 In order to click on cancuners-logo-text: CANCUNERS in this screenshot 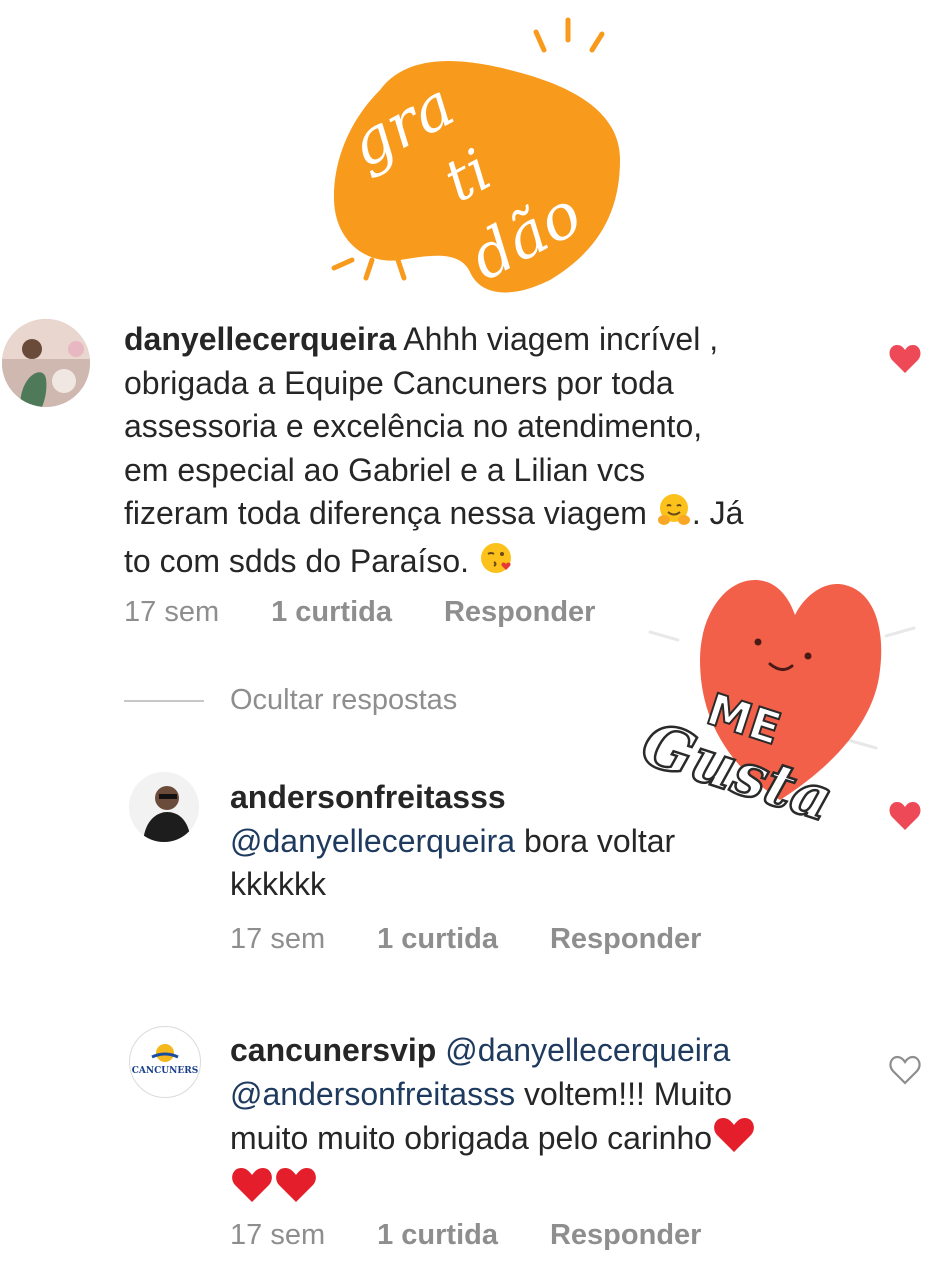, I will do `click(165, 1071)`.